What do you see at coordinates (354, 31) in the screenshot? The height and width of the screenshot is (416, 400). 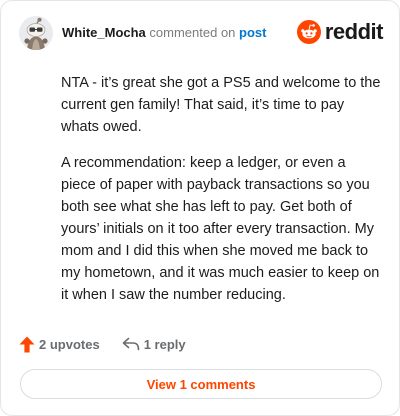 I see `reddit-wordmark: reddit` at bounding box center [354, 31].